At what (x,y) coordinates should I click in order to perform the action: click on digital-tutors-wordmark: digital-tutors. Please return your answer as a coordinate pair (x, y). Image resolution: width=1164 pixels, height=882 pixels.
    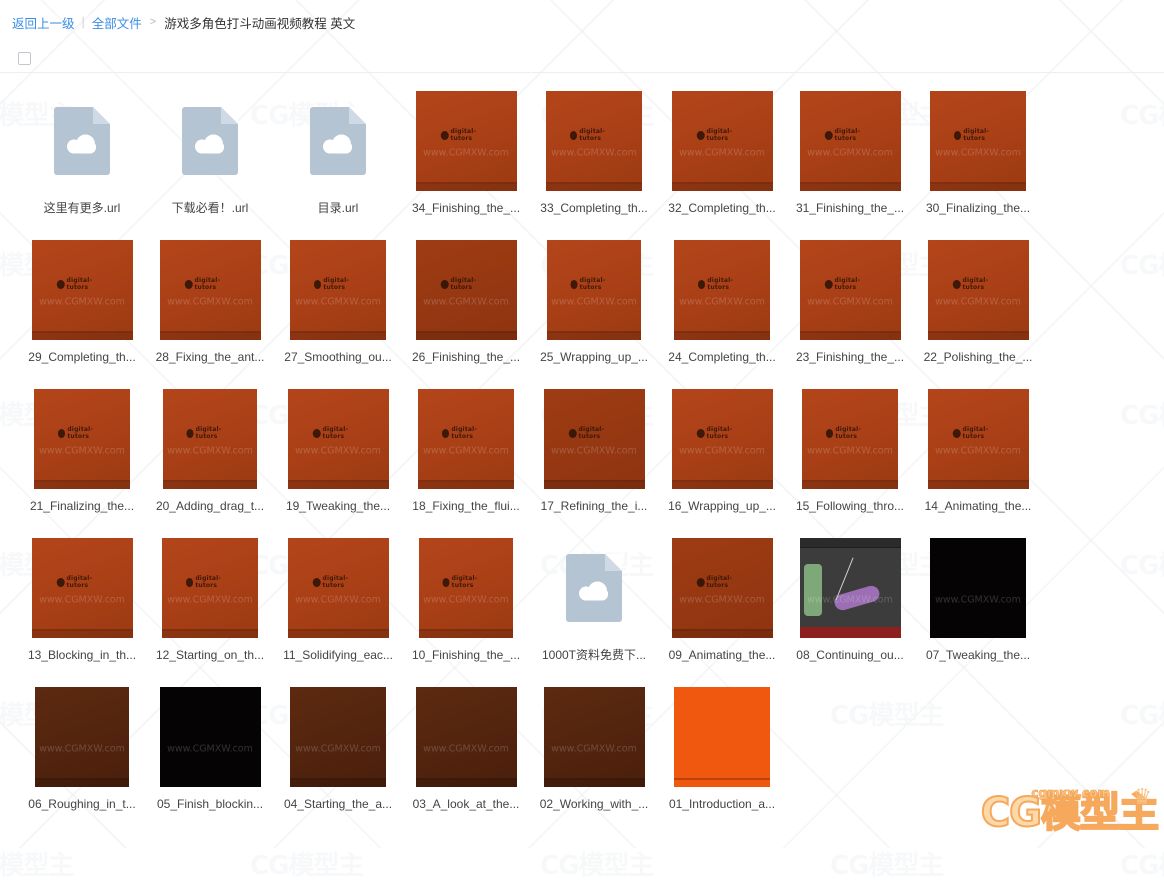
    Looking at the image, I should click on (591, 433).